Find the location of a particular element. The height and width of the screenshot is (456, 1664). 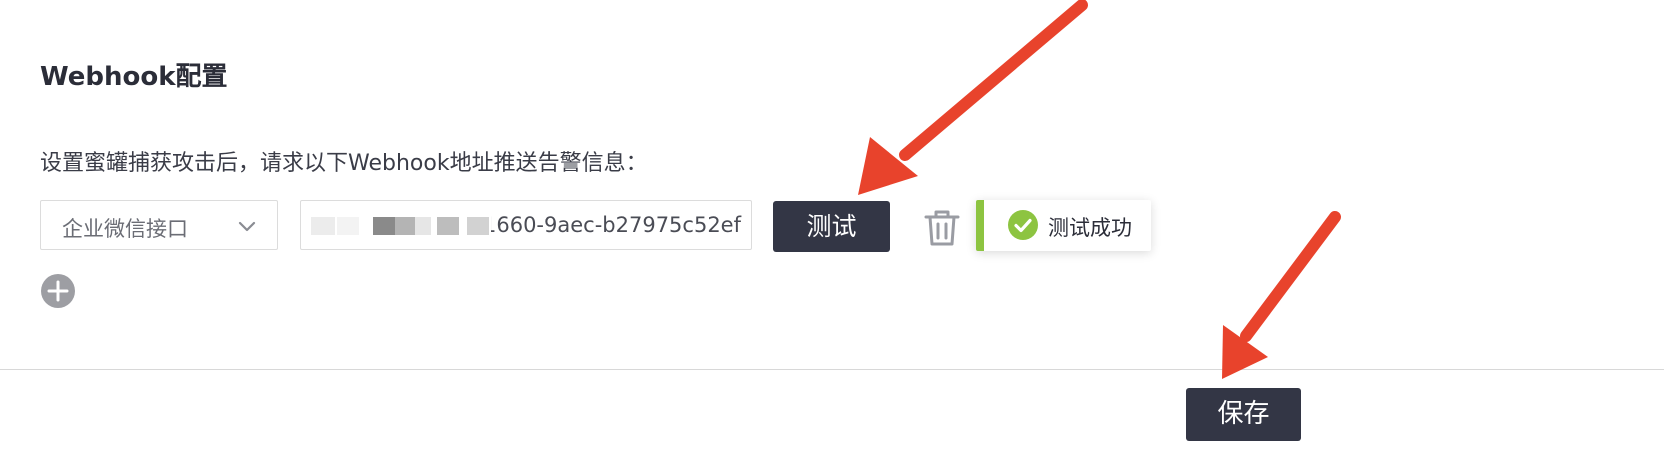

annotation-arrow-test is located at coordinates (973, 97).